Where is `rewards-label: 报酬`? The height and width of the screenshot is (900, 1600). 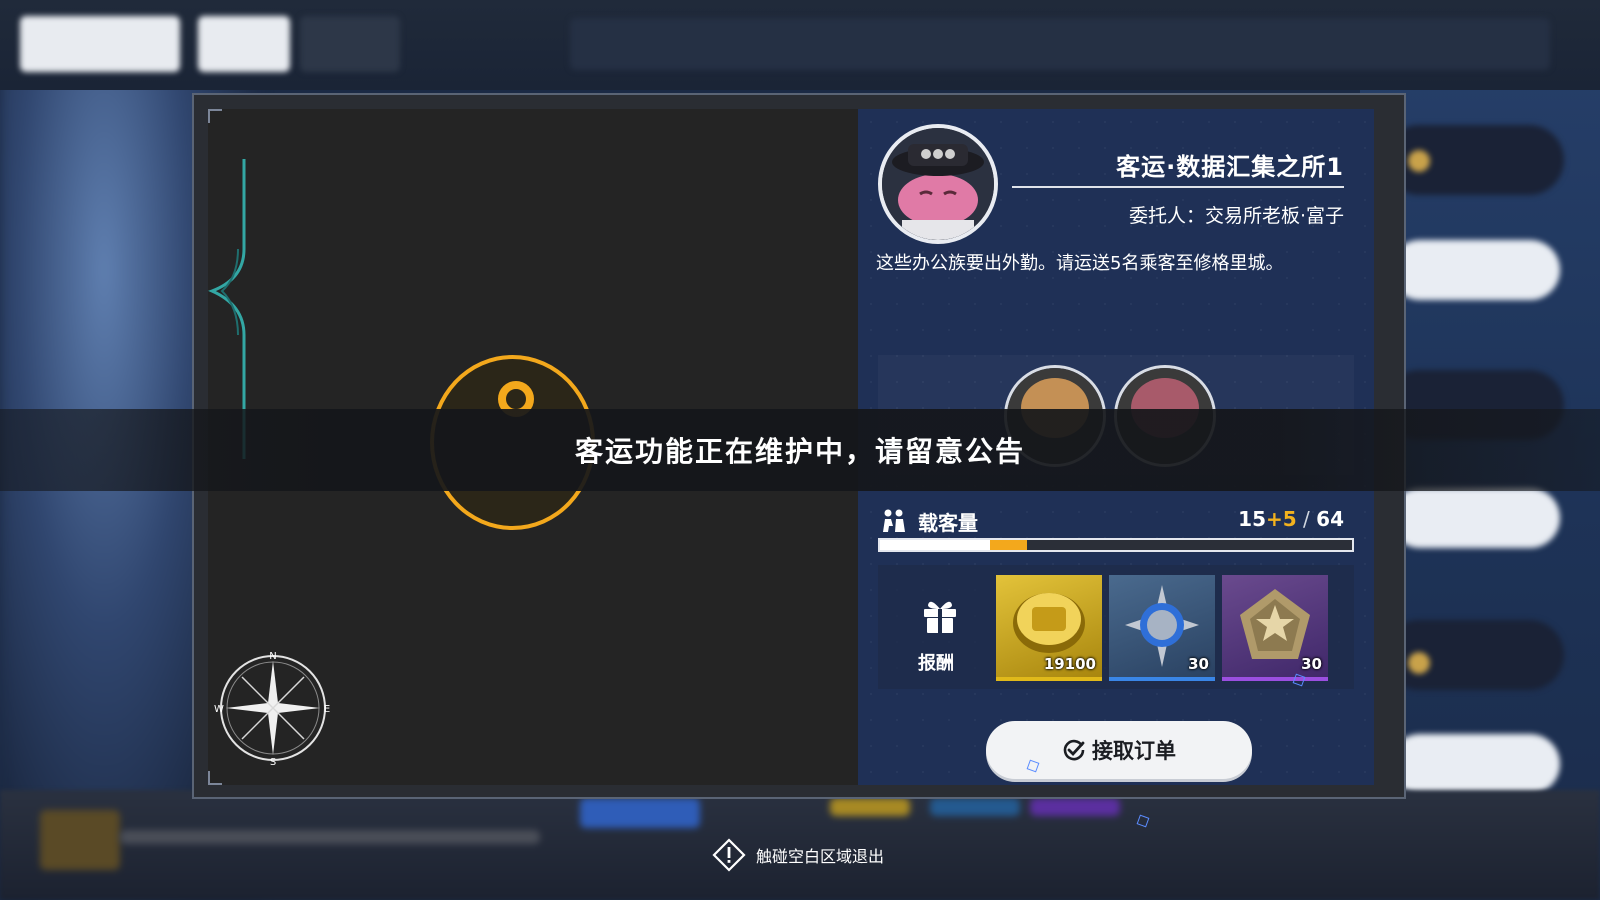
rewards-label: 报酬 is located at coordinates (936, 663).